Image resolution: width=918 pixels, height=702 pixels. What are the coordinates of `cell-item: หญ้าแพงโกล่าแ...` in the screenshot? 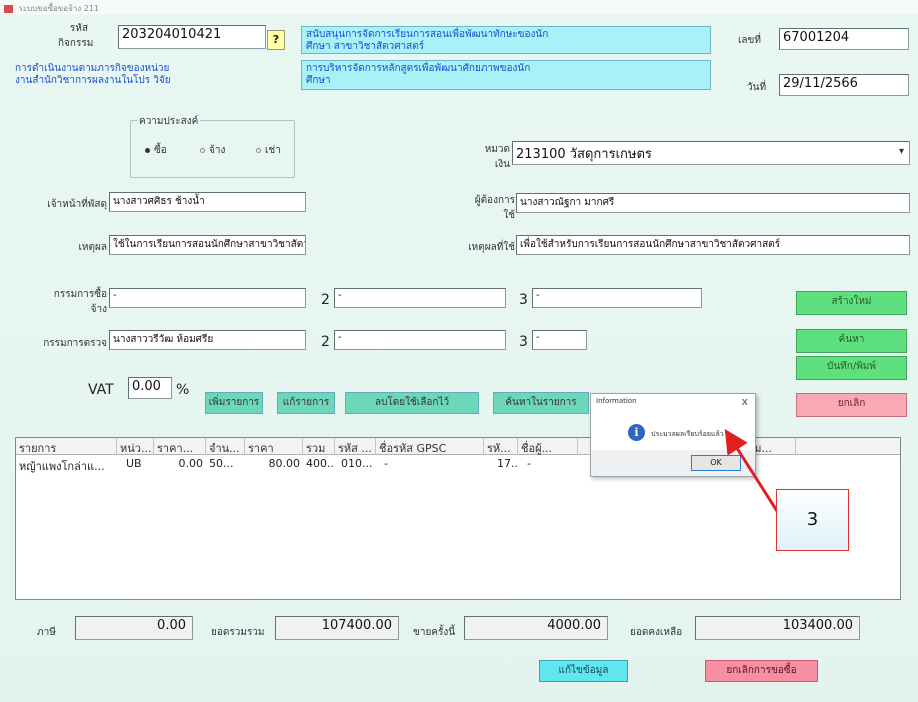 It's located at (62, 466).